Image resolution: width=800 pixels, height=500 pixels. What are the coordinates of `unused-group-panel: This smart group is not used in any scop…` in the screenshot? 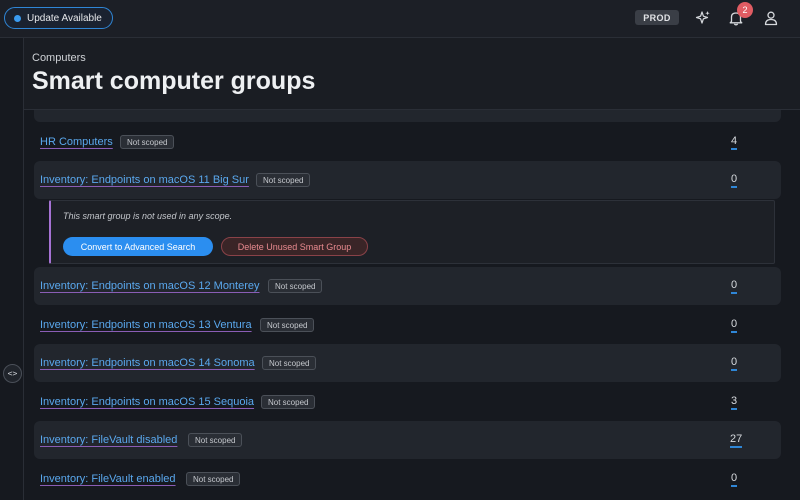 It's located at (412, 232).